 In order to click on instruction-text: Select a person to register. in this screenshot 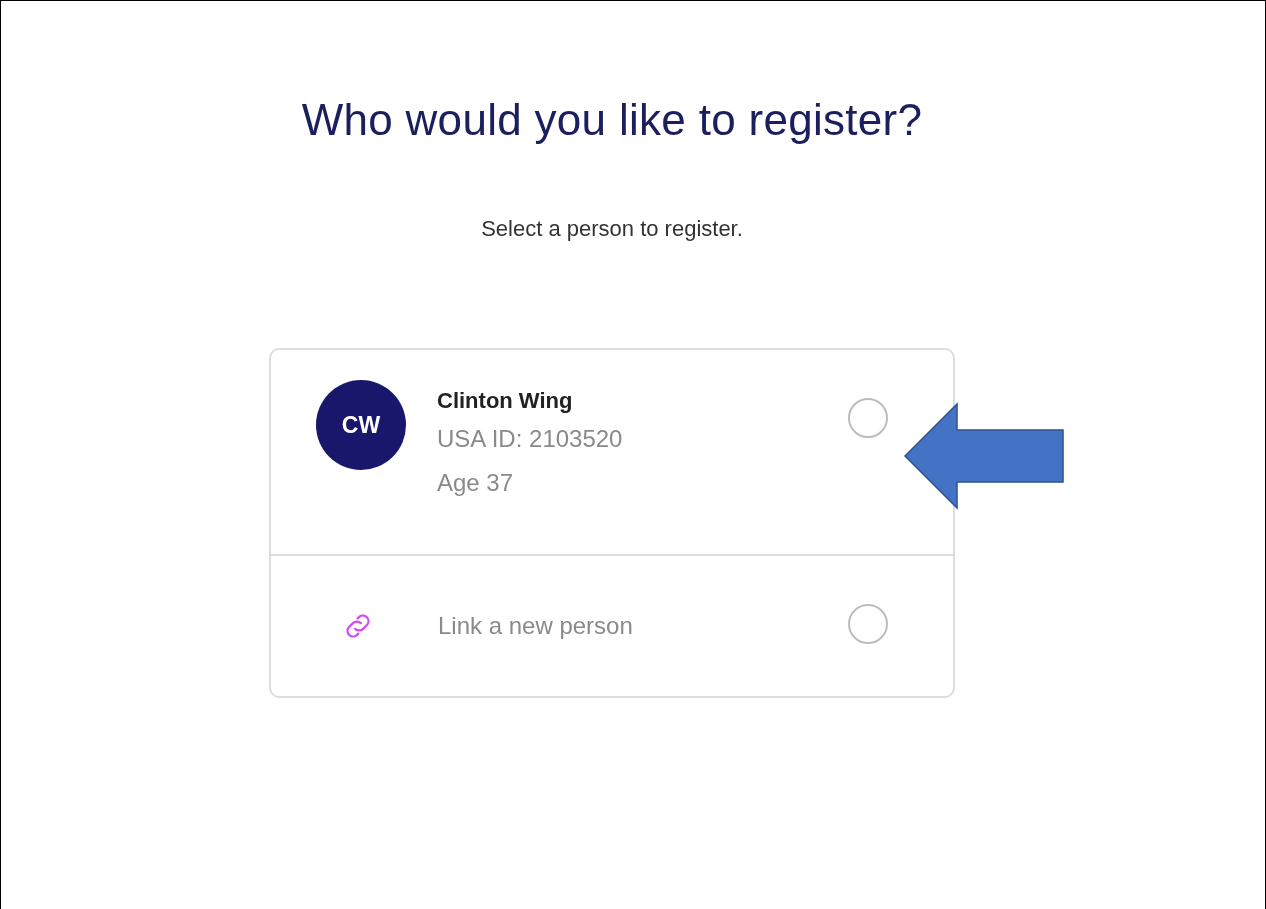, I will do `click(612, 229)`.